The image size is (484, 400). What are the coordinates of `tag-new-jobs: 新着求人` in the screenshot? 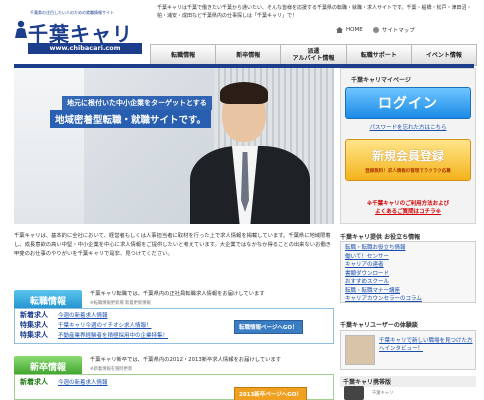 It's located at (34, 315).